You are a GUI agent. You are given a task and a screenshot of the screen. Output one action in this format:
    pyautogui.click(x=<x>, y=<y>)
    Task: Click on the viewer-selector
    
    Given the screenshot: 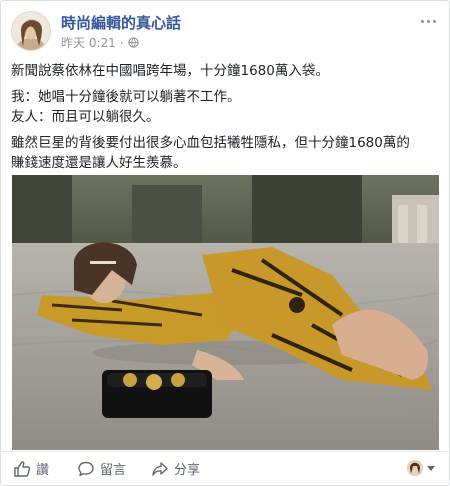 What is the action you would take?
    pyautogui.click(x=421, y=468)
    